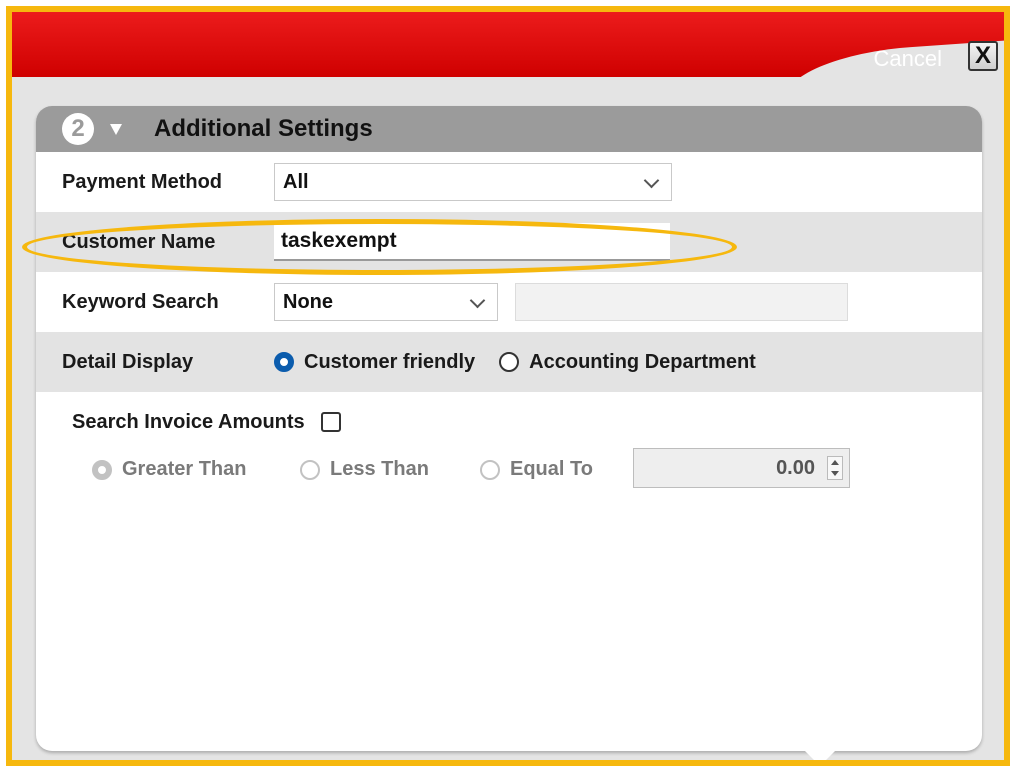  What do you see at coordinates (296, 181) in the screenshot?
I see `payment-method-value: All` at bounding box center [296, 181].